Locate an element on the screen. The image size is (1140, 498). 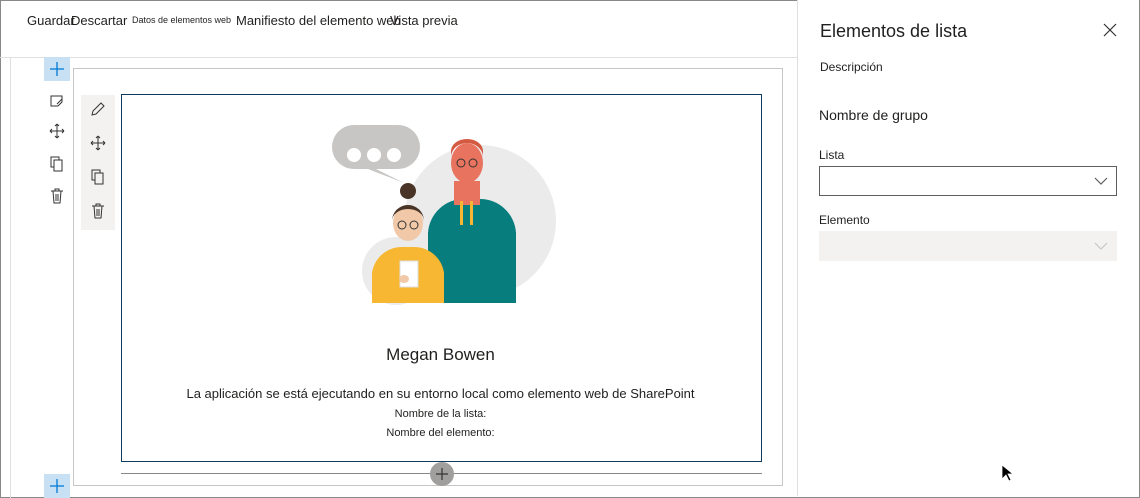
add-section-top-button is located at coordinates (57, 69).